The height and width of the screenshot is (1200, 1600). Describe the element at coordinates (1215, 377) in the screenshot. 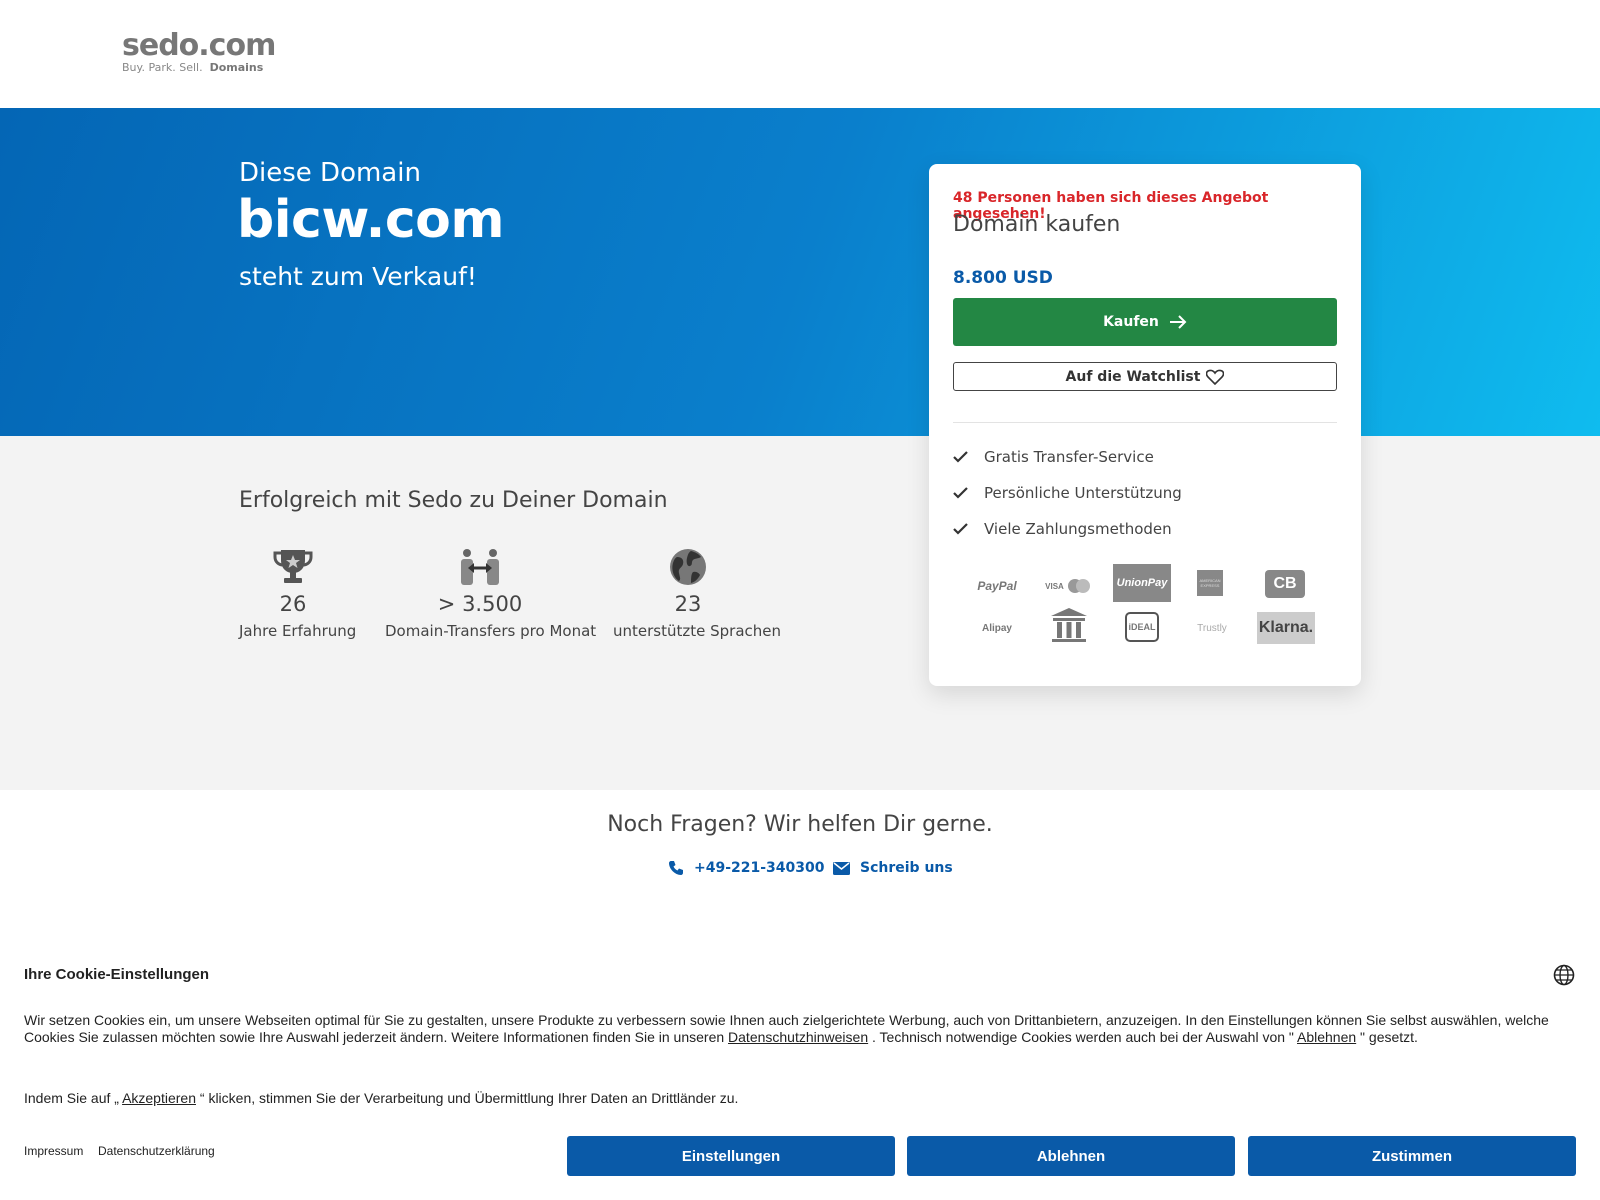

I see `heart-icon` at that location.